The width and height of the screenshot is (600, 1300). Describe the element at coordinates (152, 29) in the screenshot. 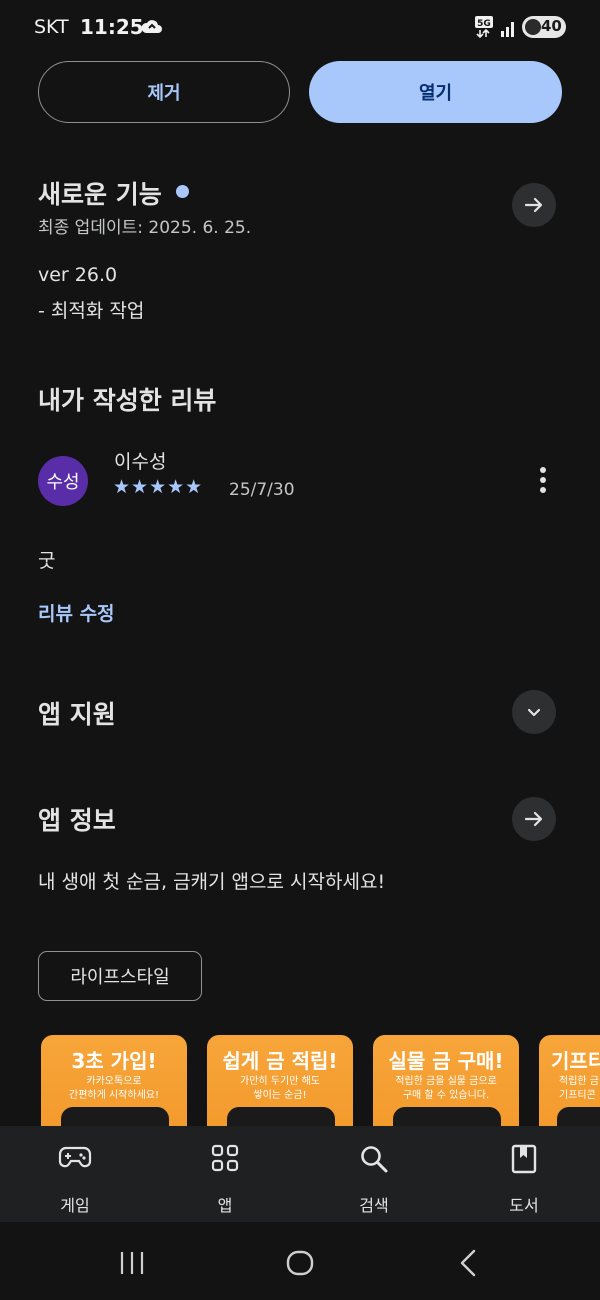

I see `cloud-sync-icon` at that location.